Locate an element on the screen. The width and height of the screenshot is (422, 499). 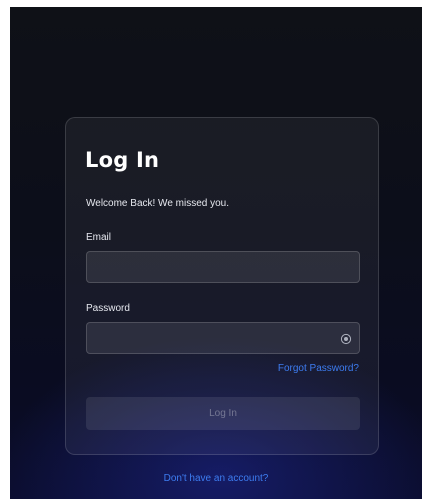
password-label: Password is located at coordinates (108, 308).